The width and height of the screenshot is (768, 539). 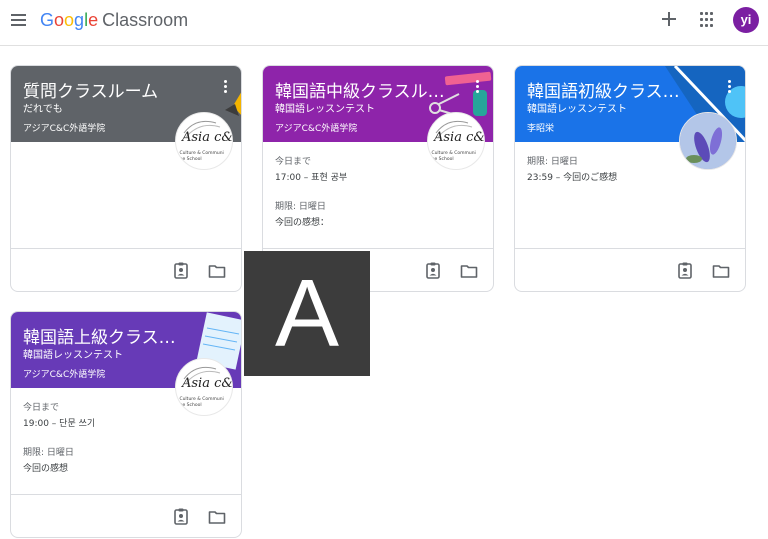 I want to click on annotation-label-a: A, so click(x=307, y=313).